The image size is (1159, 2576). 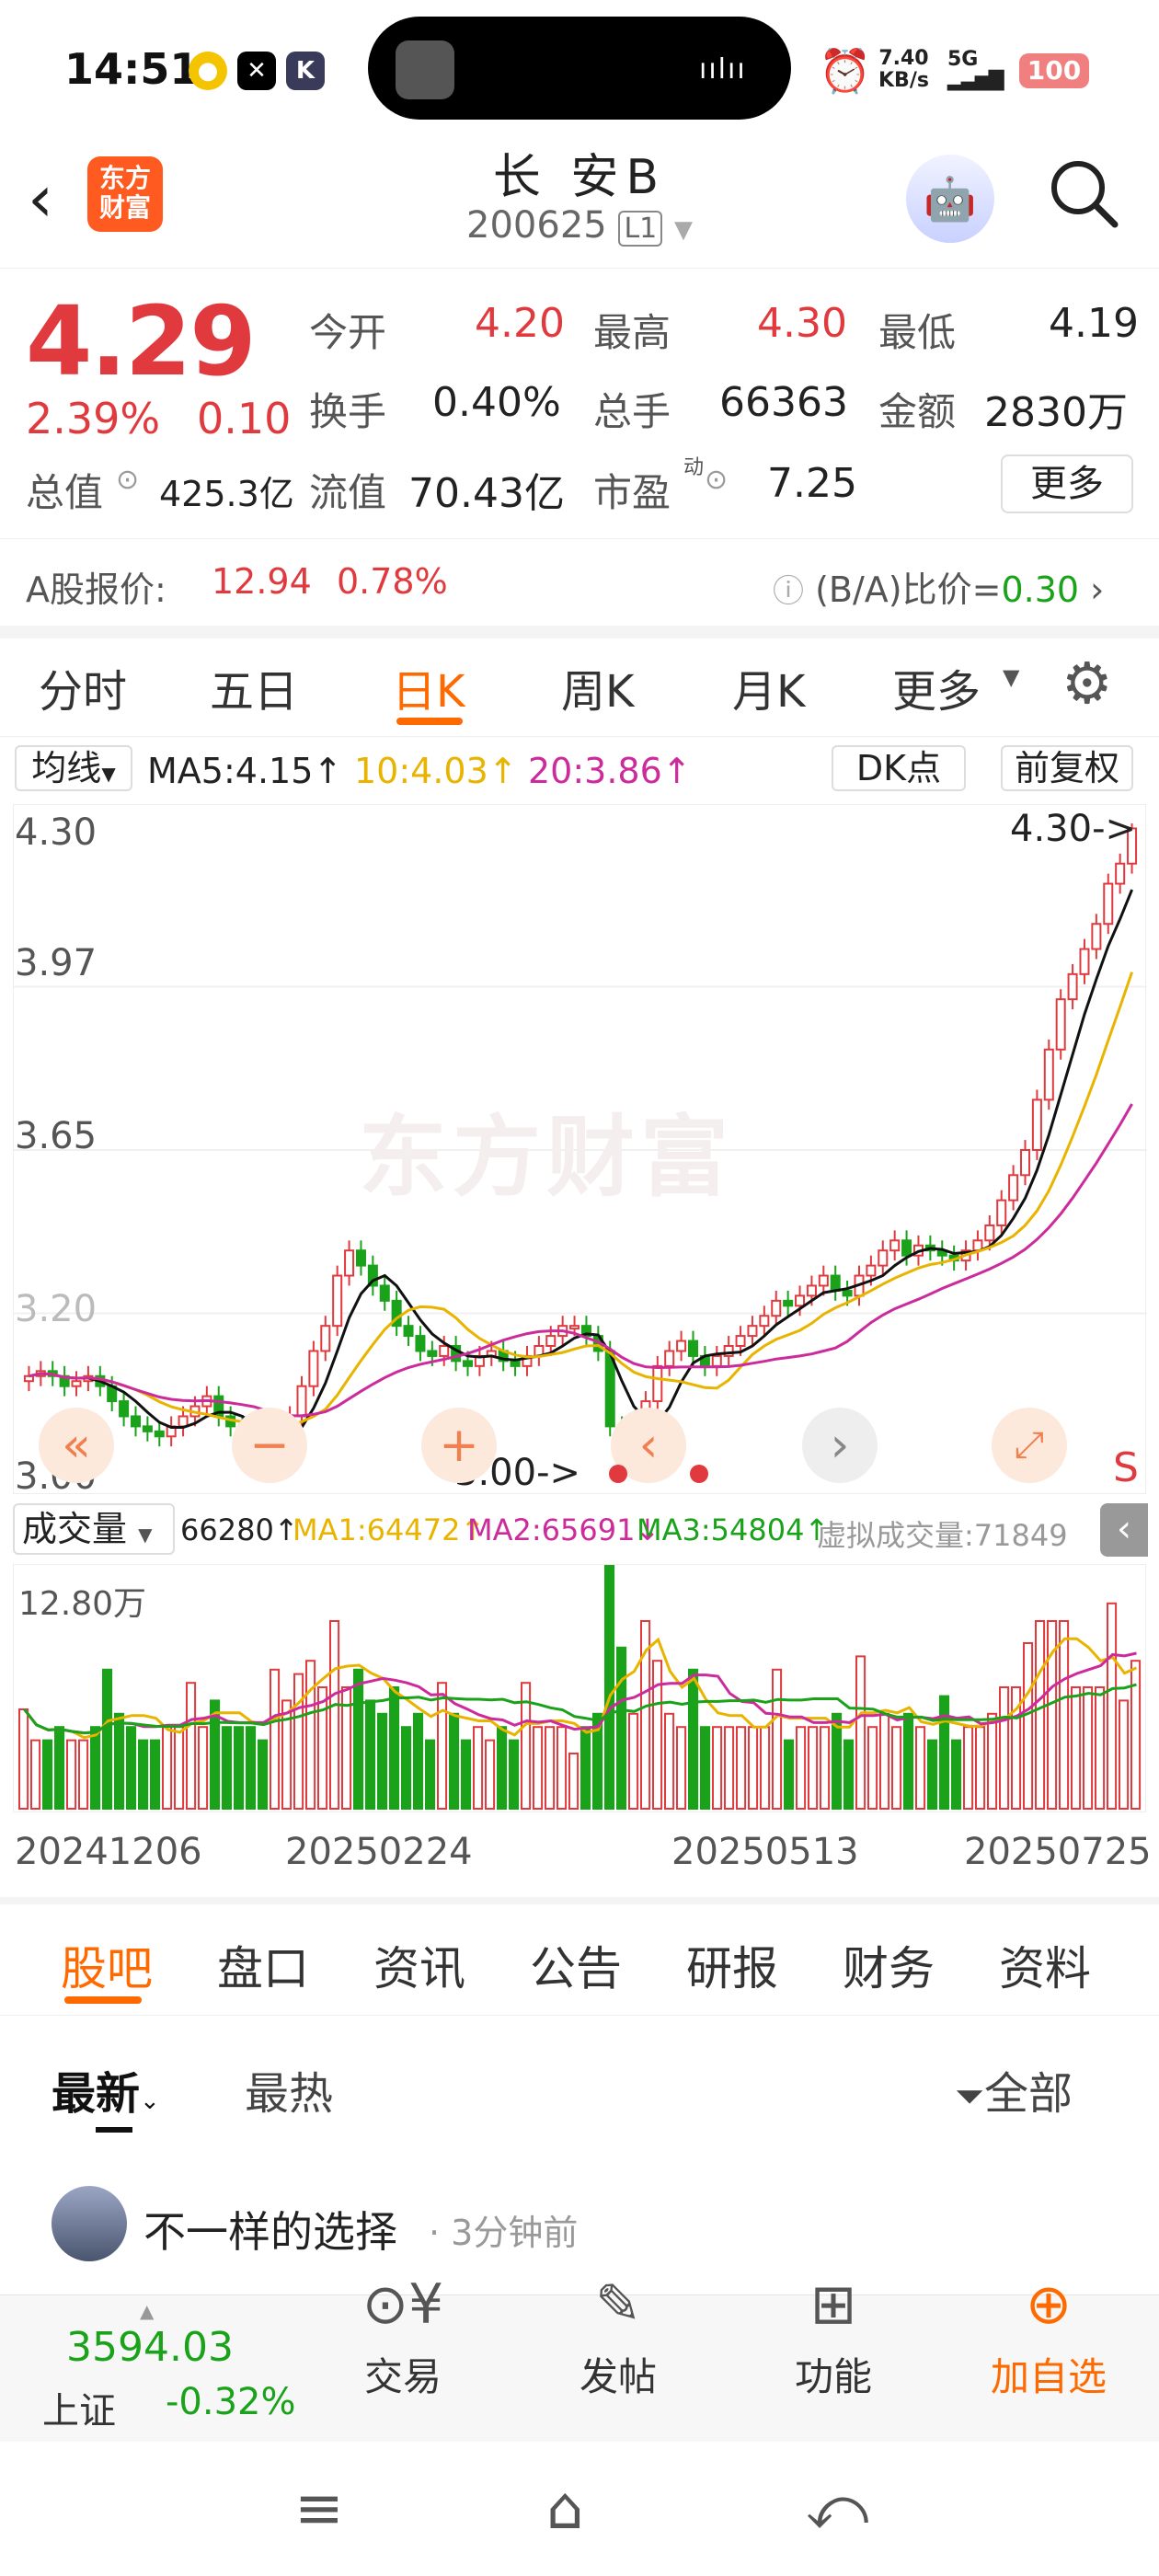 What do you see at coordinates (319, 2509) in the screenshot?
I see `menu-icon: ≡` at bounding box center [319, 2509].